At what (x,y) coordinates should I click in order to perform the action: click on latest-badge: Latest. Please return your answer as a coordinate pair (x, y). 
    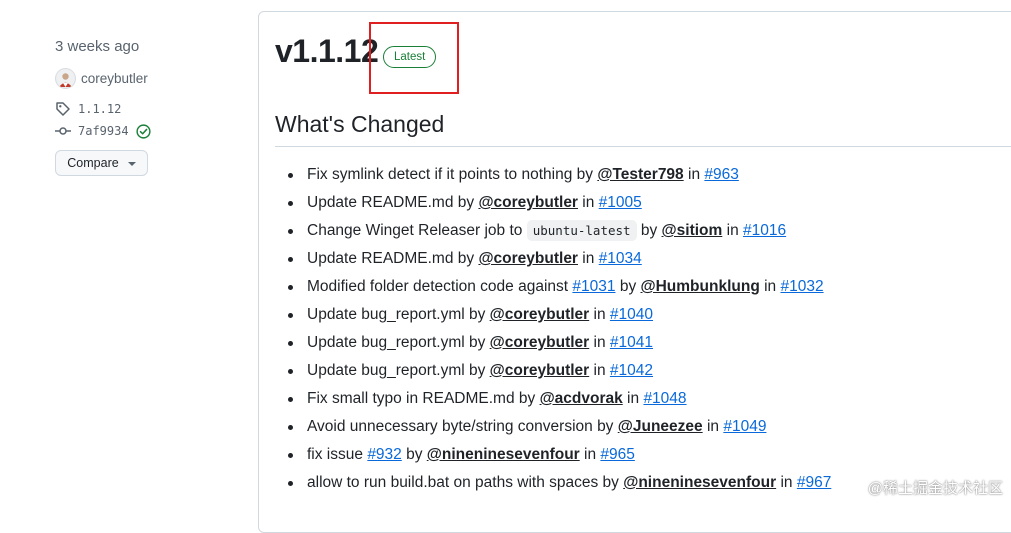
    Looking at the image, I should click on (410, 57).